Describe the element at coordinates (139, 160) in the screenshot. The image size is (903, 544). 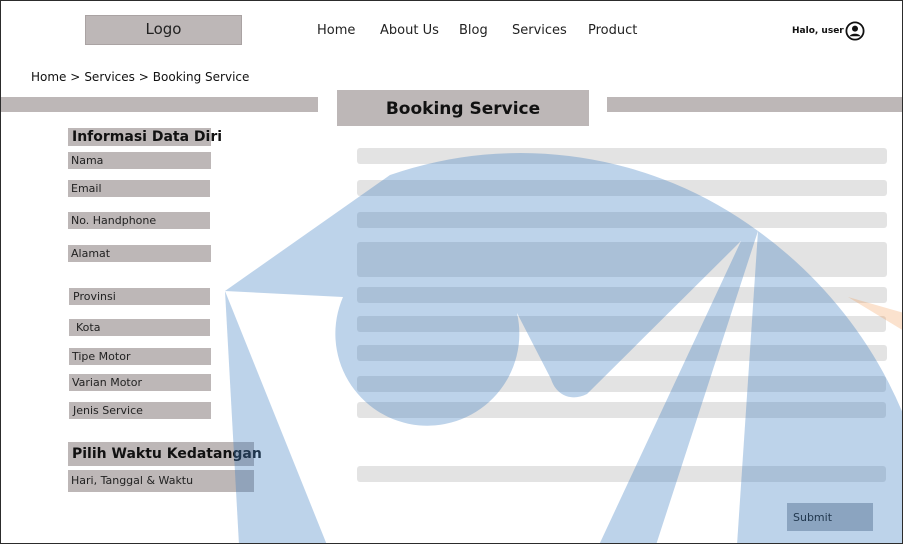
I see `label-nama: Nama` at that location.